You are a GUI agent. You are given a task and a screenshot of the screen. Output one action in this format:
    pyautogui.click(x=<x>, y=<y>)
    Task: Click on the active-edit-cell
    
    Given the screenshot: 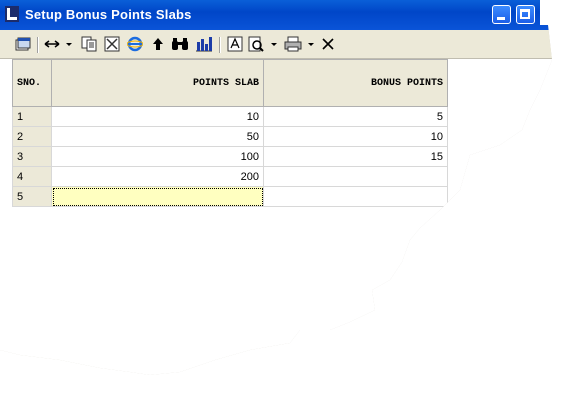 What is the action you would take?
    pyautogui.click(x=157, y=196)
    